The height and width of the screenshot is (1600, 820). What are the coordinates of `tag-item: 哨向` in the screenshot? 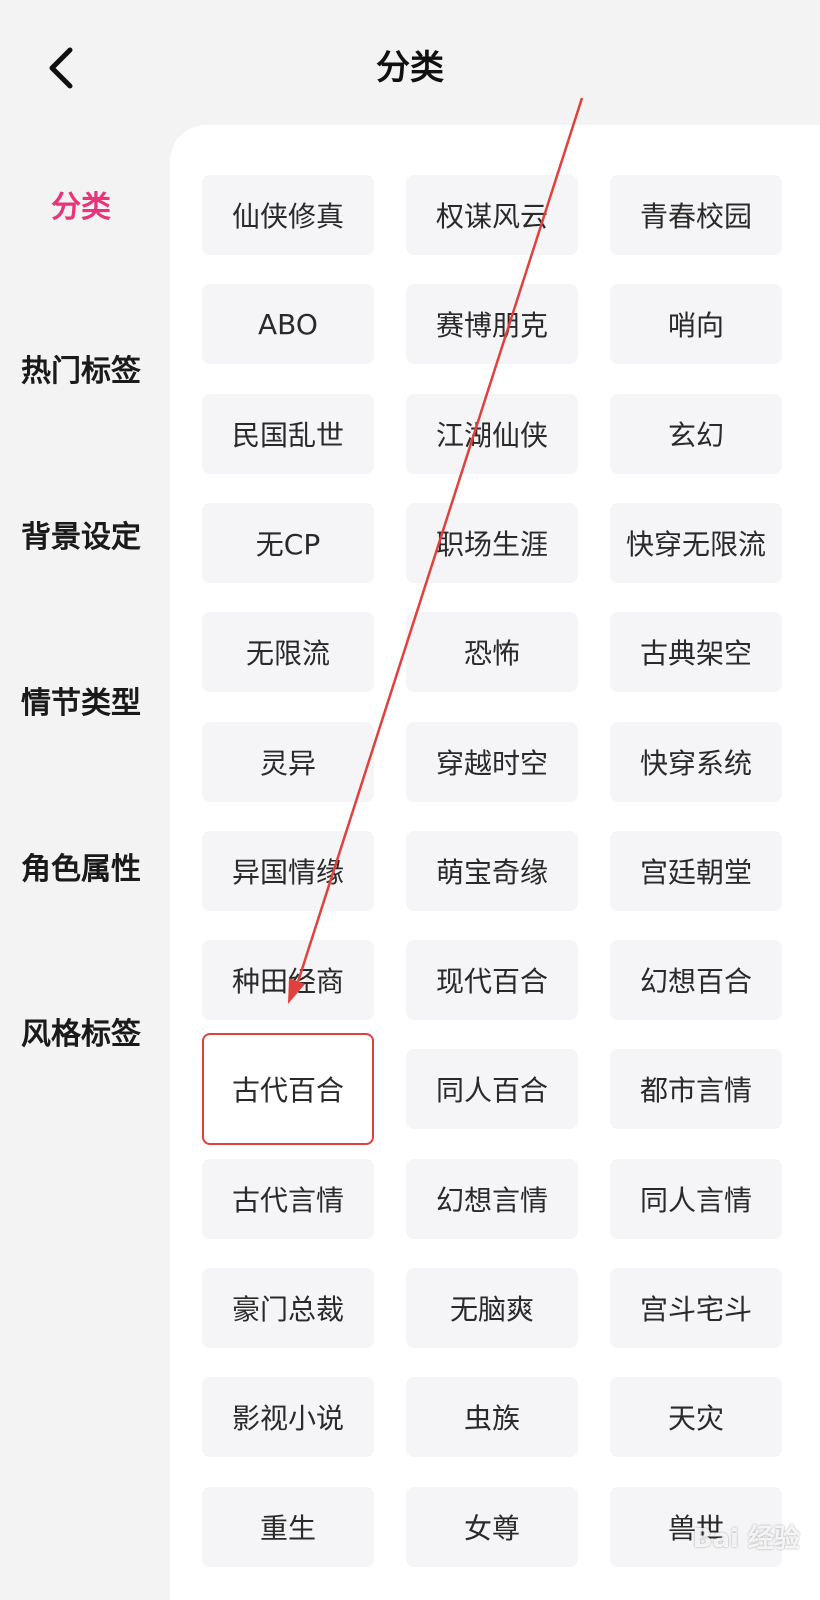 It's located at (696, 324).